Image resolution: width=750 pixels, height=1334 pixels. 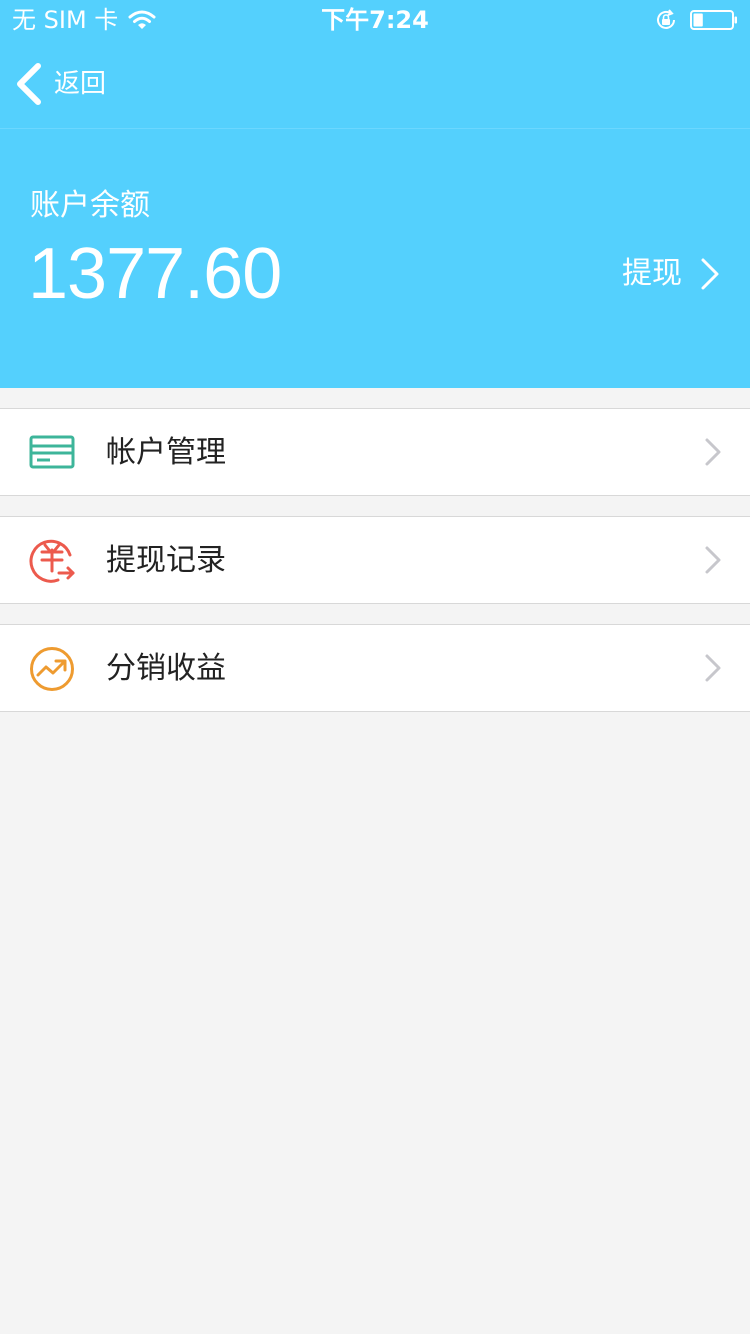 I want to click on back-label: 返回, so click(x=80, y=84).